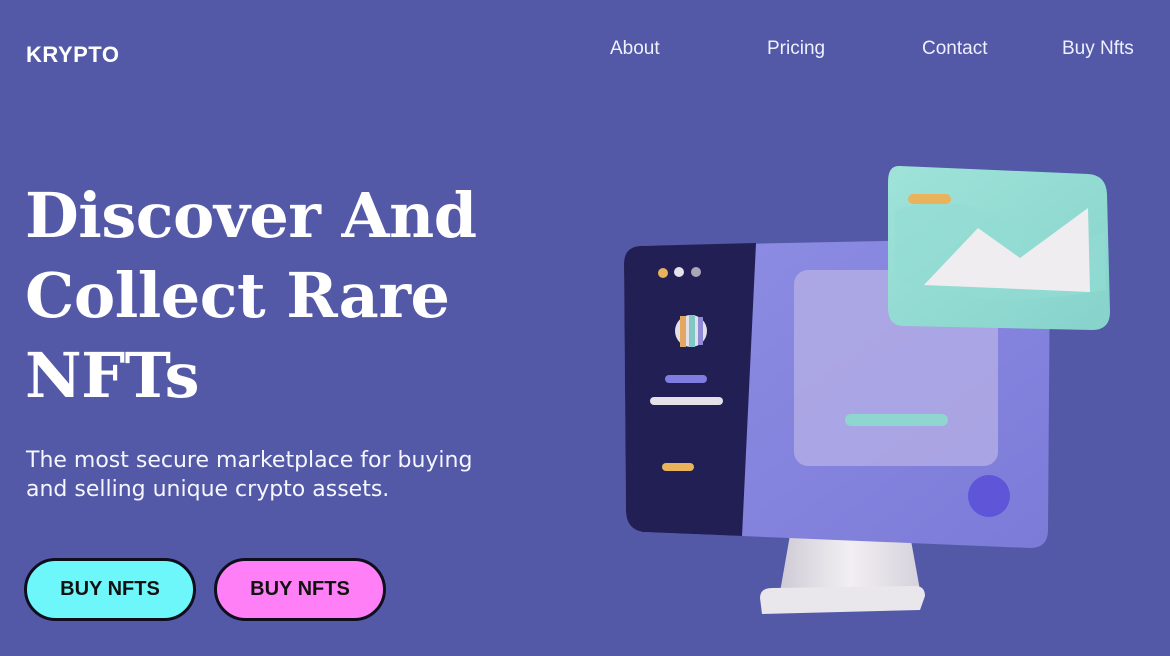  What do you see at coordinates (251, 215) in the screenshot?
I see `hero-title-line: Discover And` at bounding box center [251, 215].